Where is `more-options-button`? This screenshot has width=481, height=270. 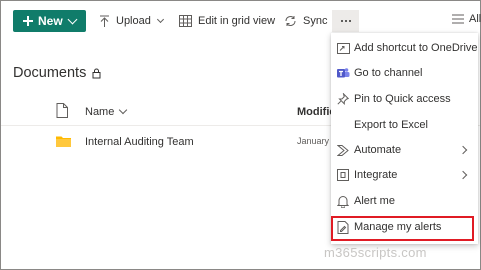
more-options-button is located at coordinates (345, 21).